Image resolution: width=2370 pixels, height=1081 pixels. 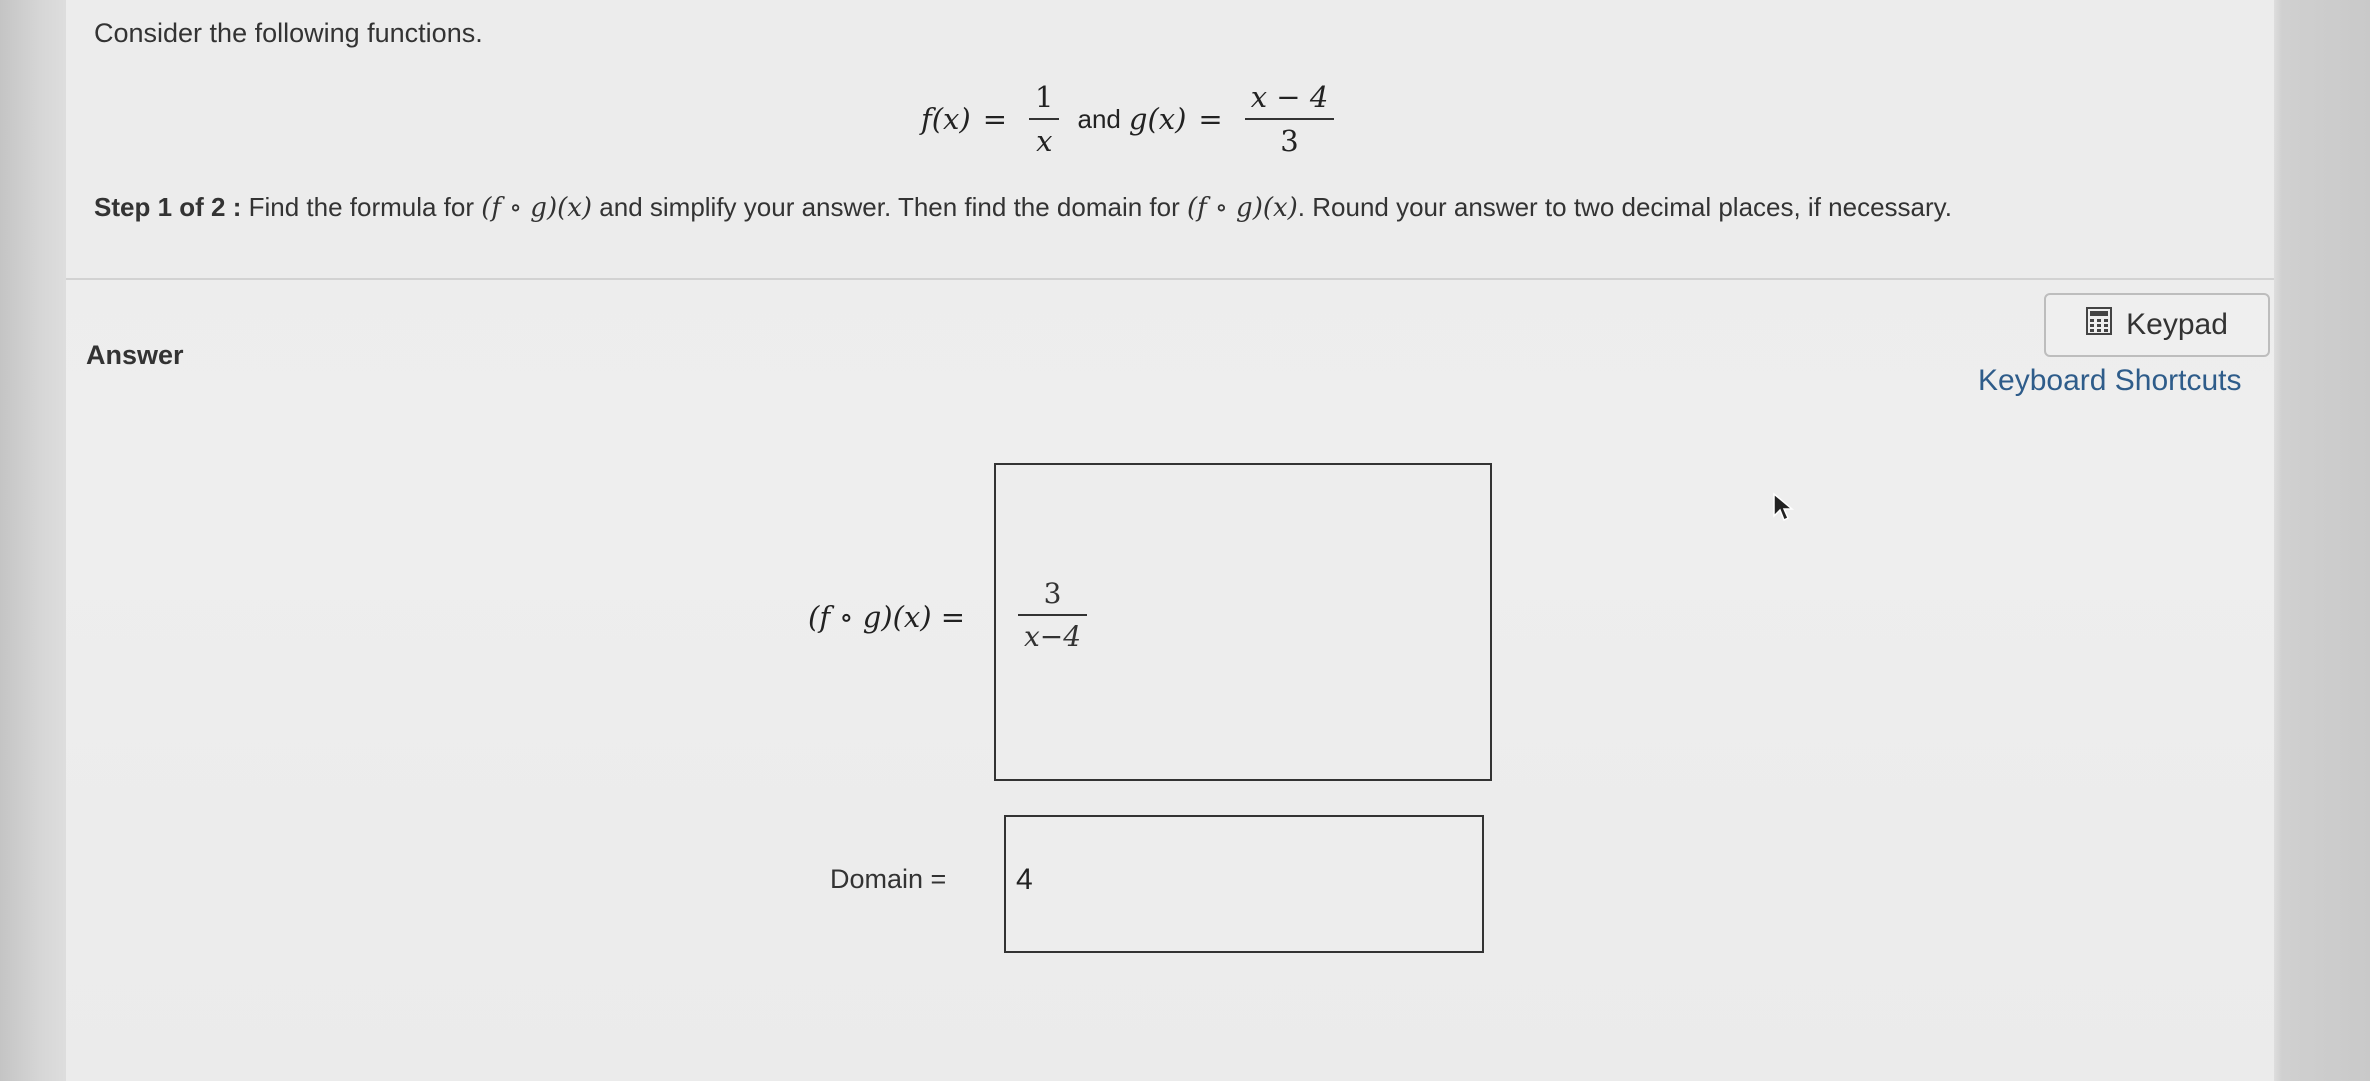 I want to click on step-expr-2: (f ∘ g)(x), so click(x=1242, y=208).